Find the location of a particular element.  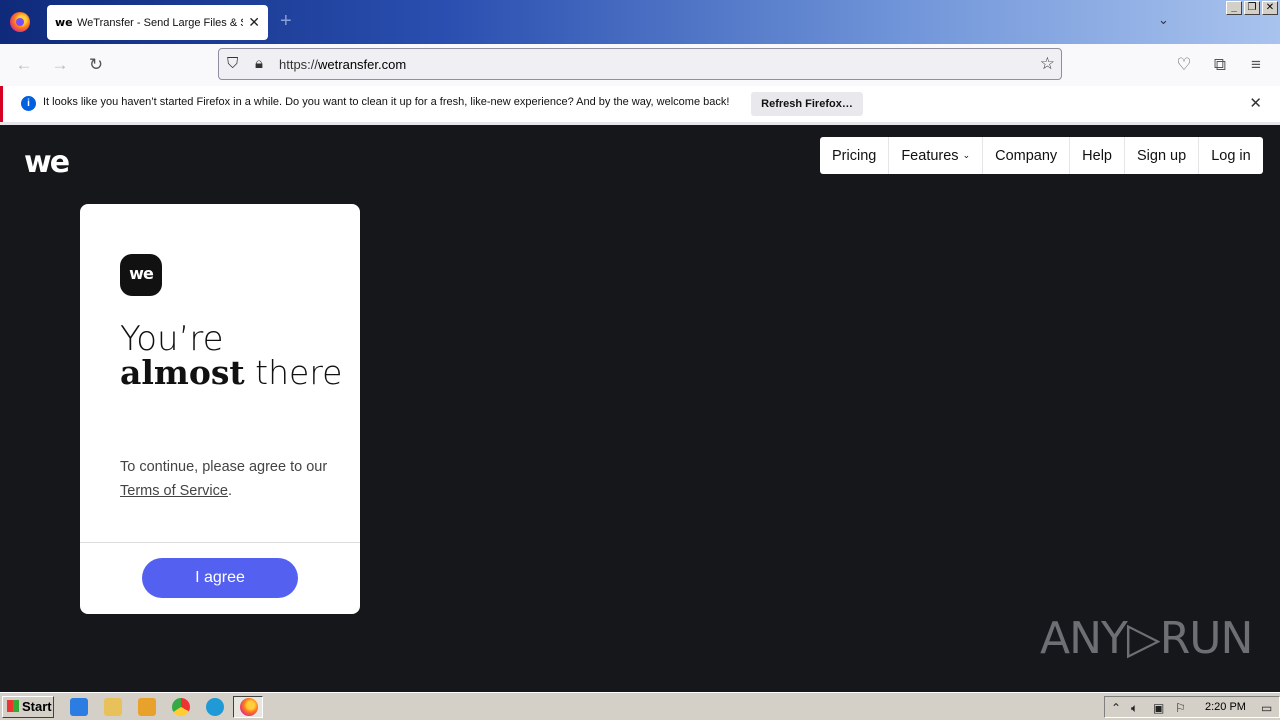

windows-flag-icon is located at coordinates (13, 706).